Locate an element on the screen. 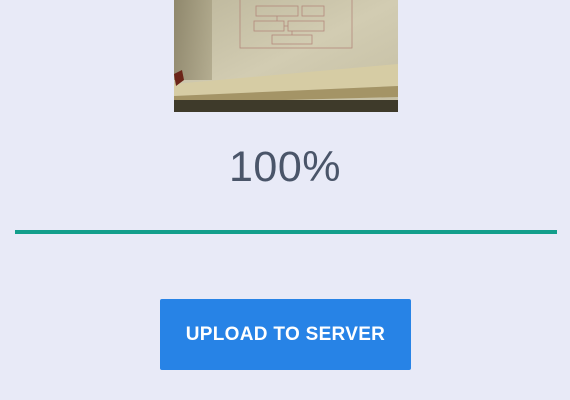 This screenshot has width=570, height=400. upload-progress-bar is located at coordinates (286, 232).